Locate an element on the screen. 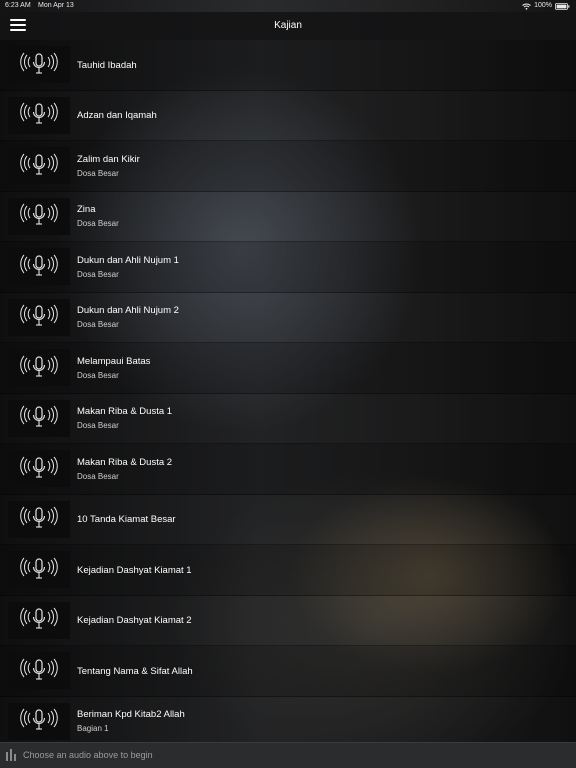  list-item-title: Zalim dan Kikir is located at coordinates (108, 159).